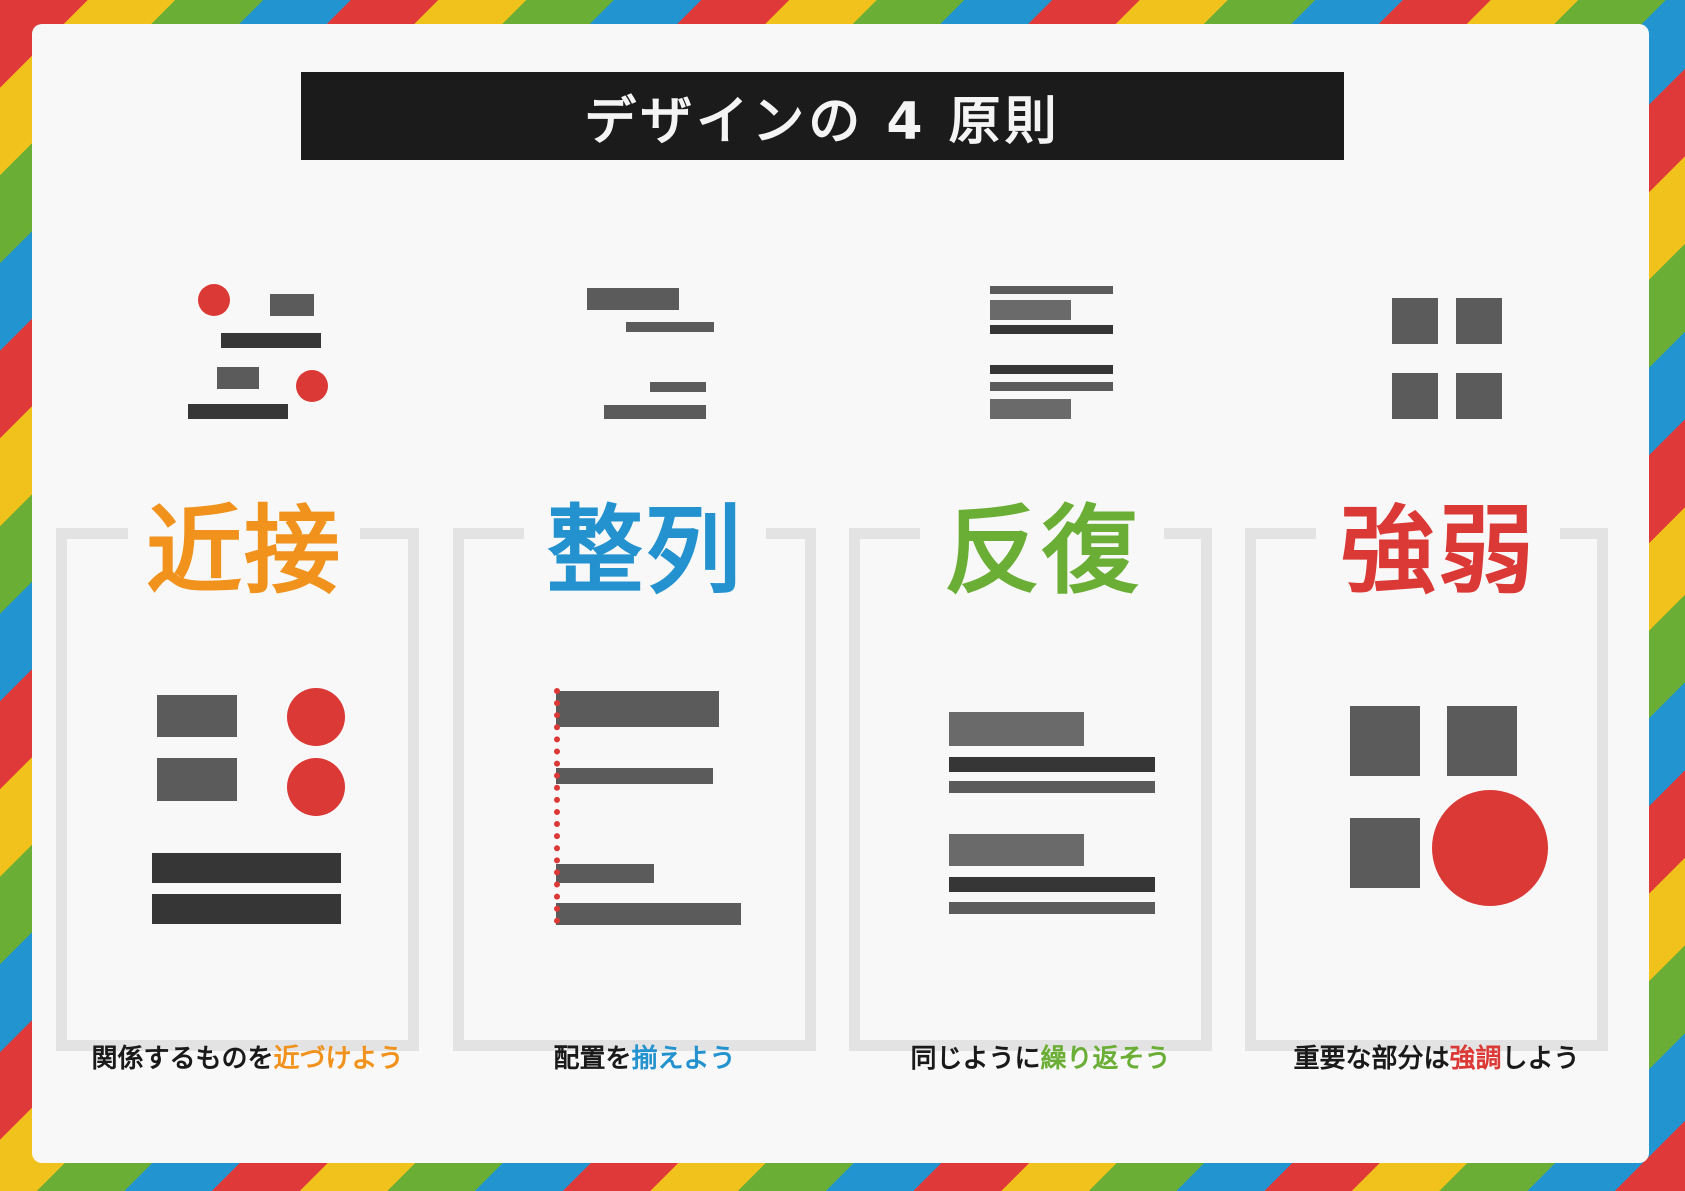  I want to click on proximity-heading: 近接, so click(244, 544).